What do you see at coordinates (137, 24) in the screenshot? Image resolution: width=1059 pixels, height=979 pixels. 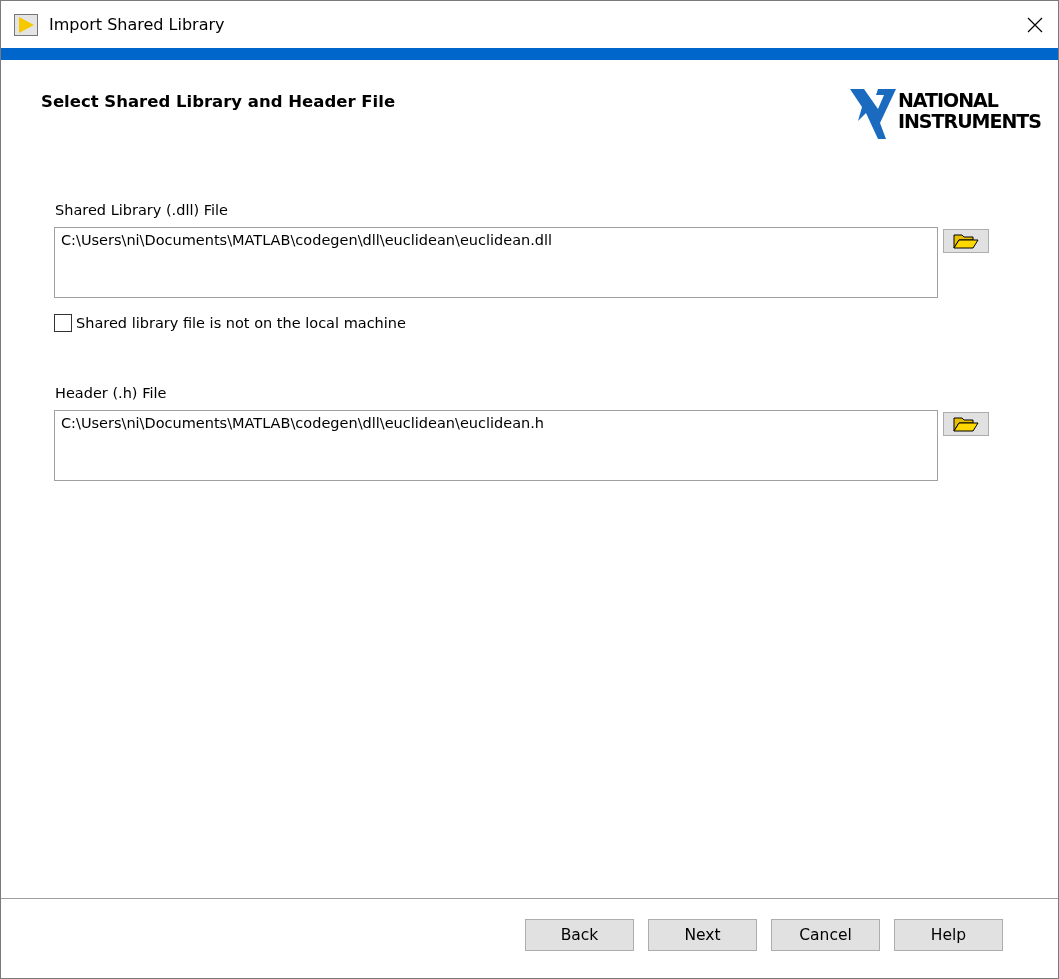 I see `window-title: Import Shared Library` at bounding box center [137, 24].